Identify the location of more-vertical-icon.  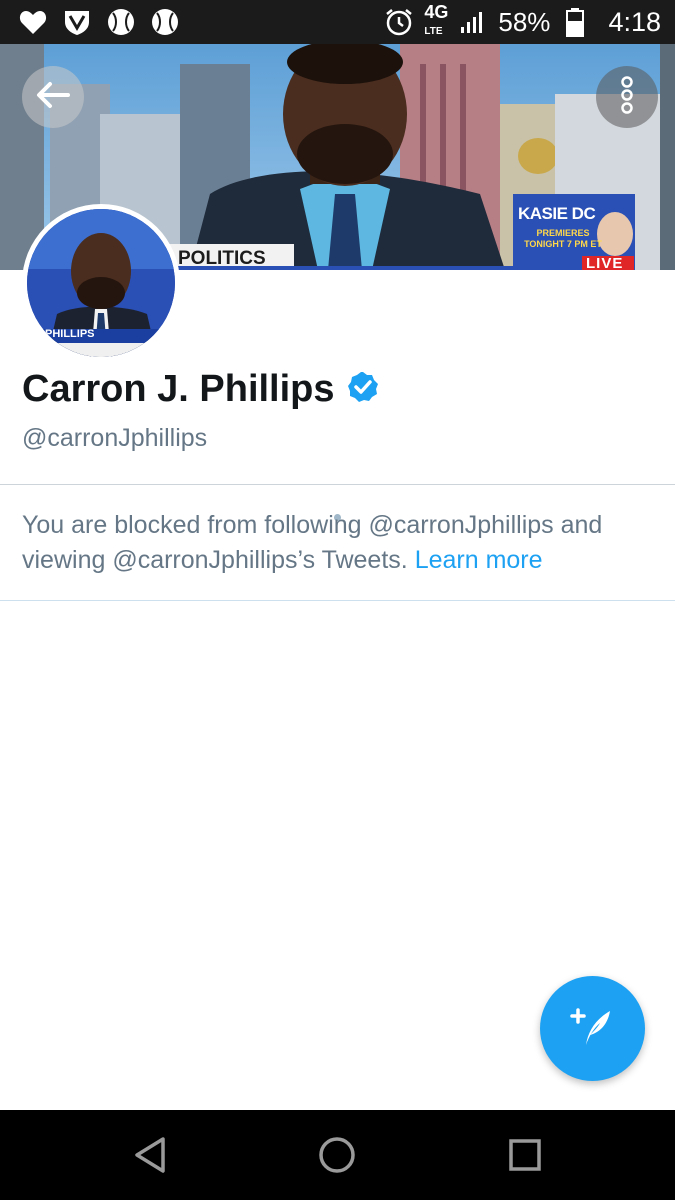
(627, 97).